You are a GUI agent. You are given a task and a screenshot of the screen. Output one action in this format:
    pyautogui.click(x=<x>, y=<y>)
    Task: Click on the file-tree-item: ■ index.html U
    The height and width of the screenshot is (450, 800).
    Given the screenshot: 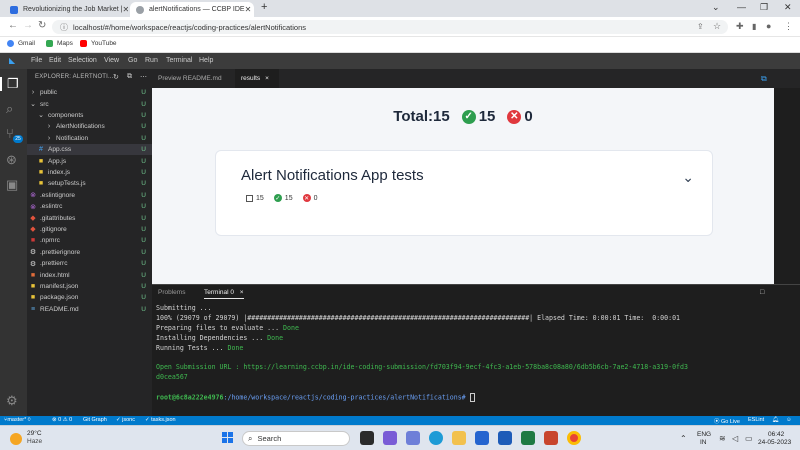 What is the action you would take?
    pyautogui.click(x=89, y=274)
    